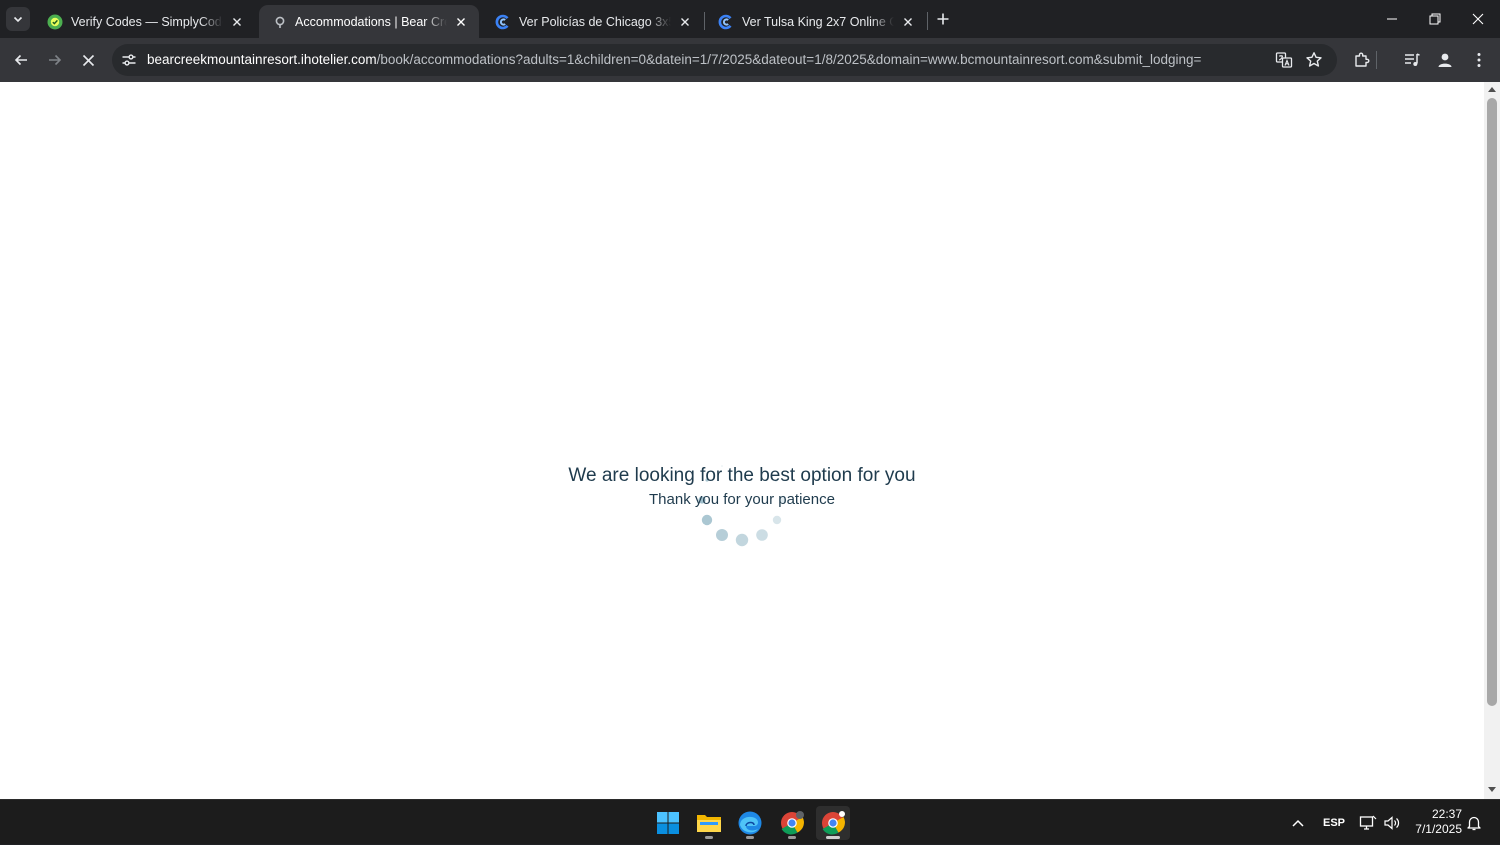 The width and height of the screenshot is (1500, 845). Describe the element at coordinates (1446, 814) in the screenshot. I see `clock-time: 22:37` at that location.